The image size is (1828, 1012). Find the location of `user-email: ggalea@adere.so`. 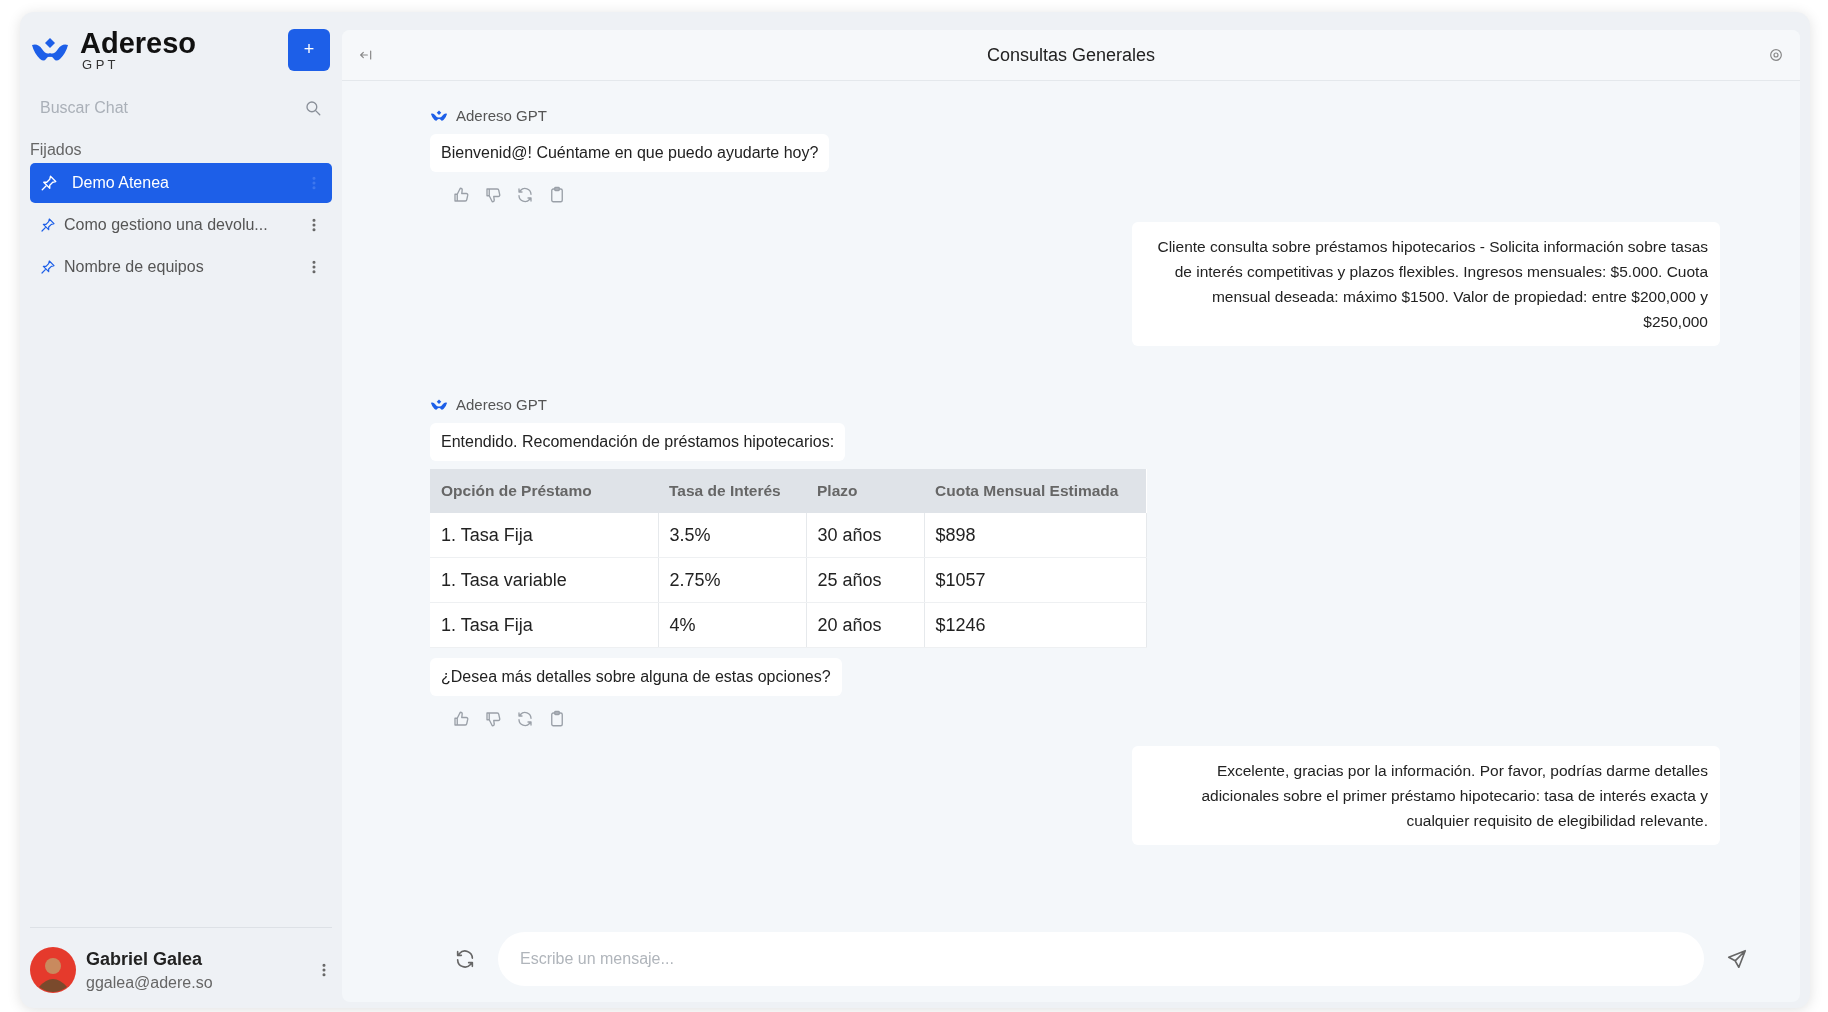

user-email: ggalea@adere.so is located at coordinates (150, 982).